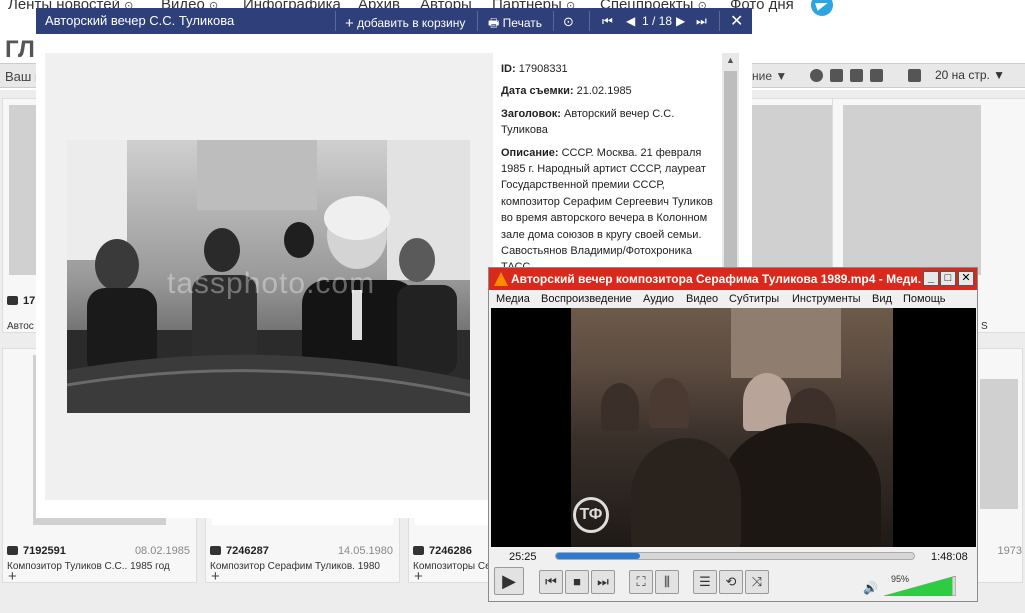 This screenshot has height=613, width=1025. I want to click on list-view-icon, so click(876, 75).